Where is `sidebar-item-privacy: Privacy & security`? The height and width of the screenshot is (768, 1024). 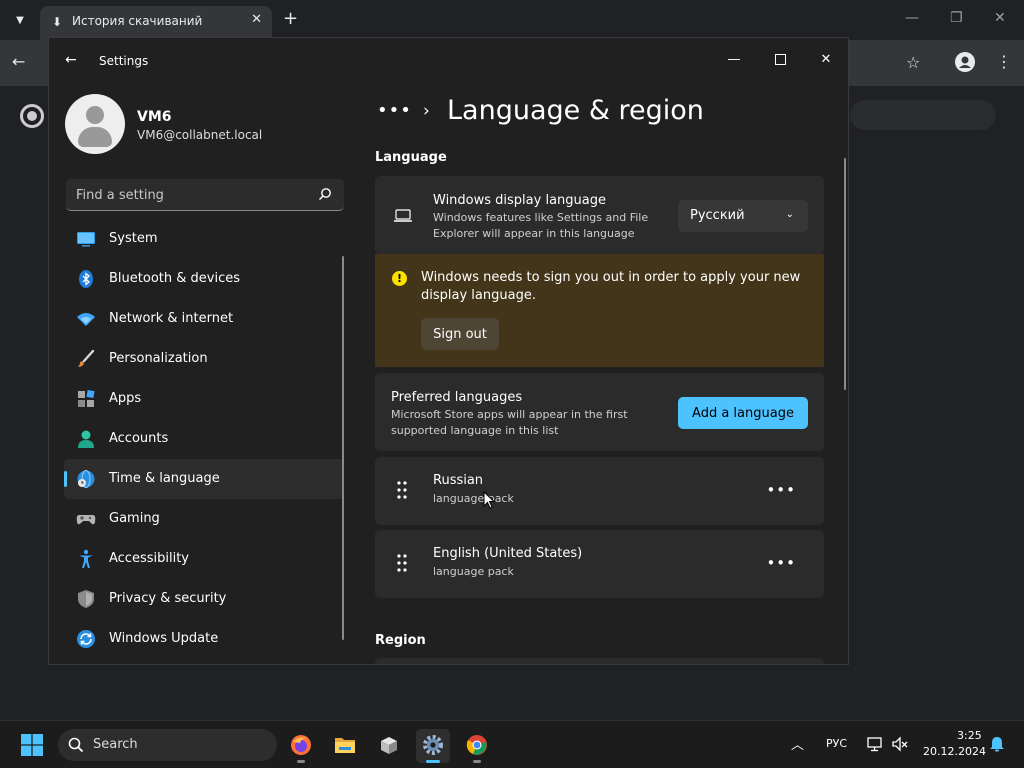
sidebar-item-privacy: Privacy & security is located at coordinates (204, 599).